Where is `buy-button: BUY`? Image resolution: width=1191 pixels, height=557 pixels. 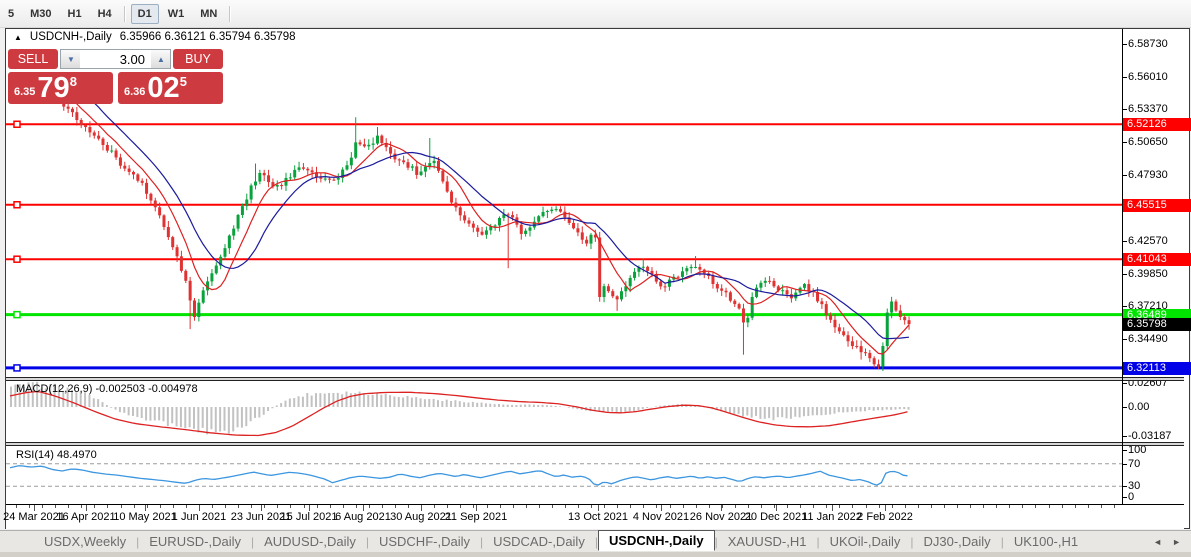 buy-button: BUY is located at coordinates (198, 59).